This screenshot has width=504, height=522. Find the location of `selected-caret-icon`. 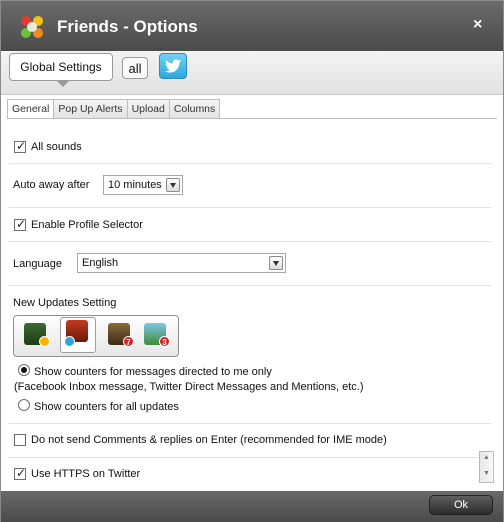

selected-caret-icon is located at coordinates (63, 84).